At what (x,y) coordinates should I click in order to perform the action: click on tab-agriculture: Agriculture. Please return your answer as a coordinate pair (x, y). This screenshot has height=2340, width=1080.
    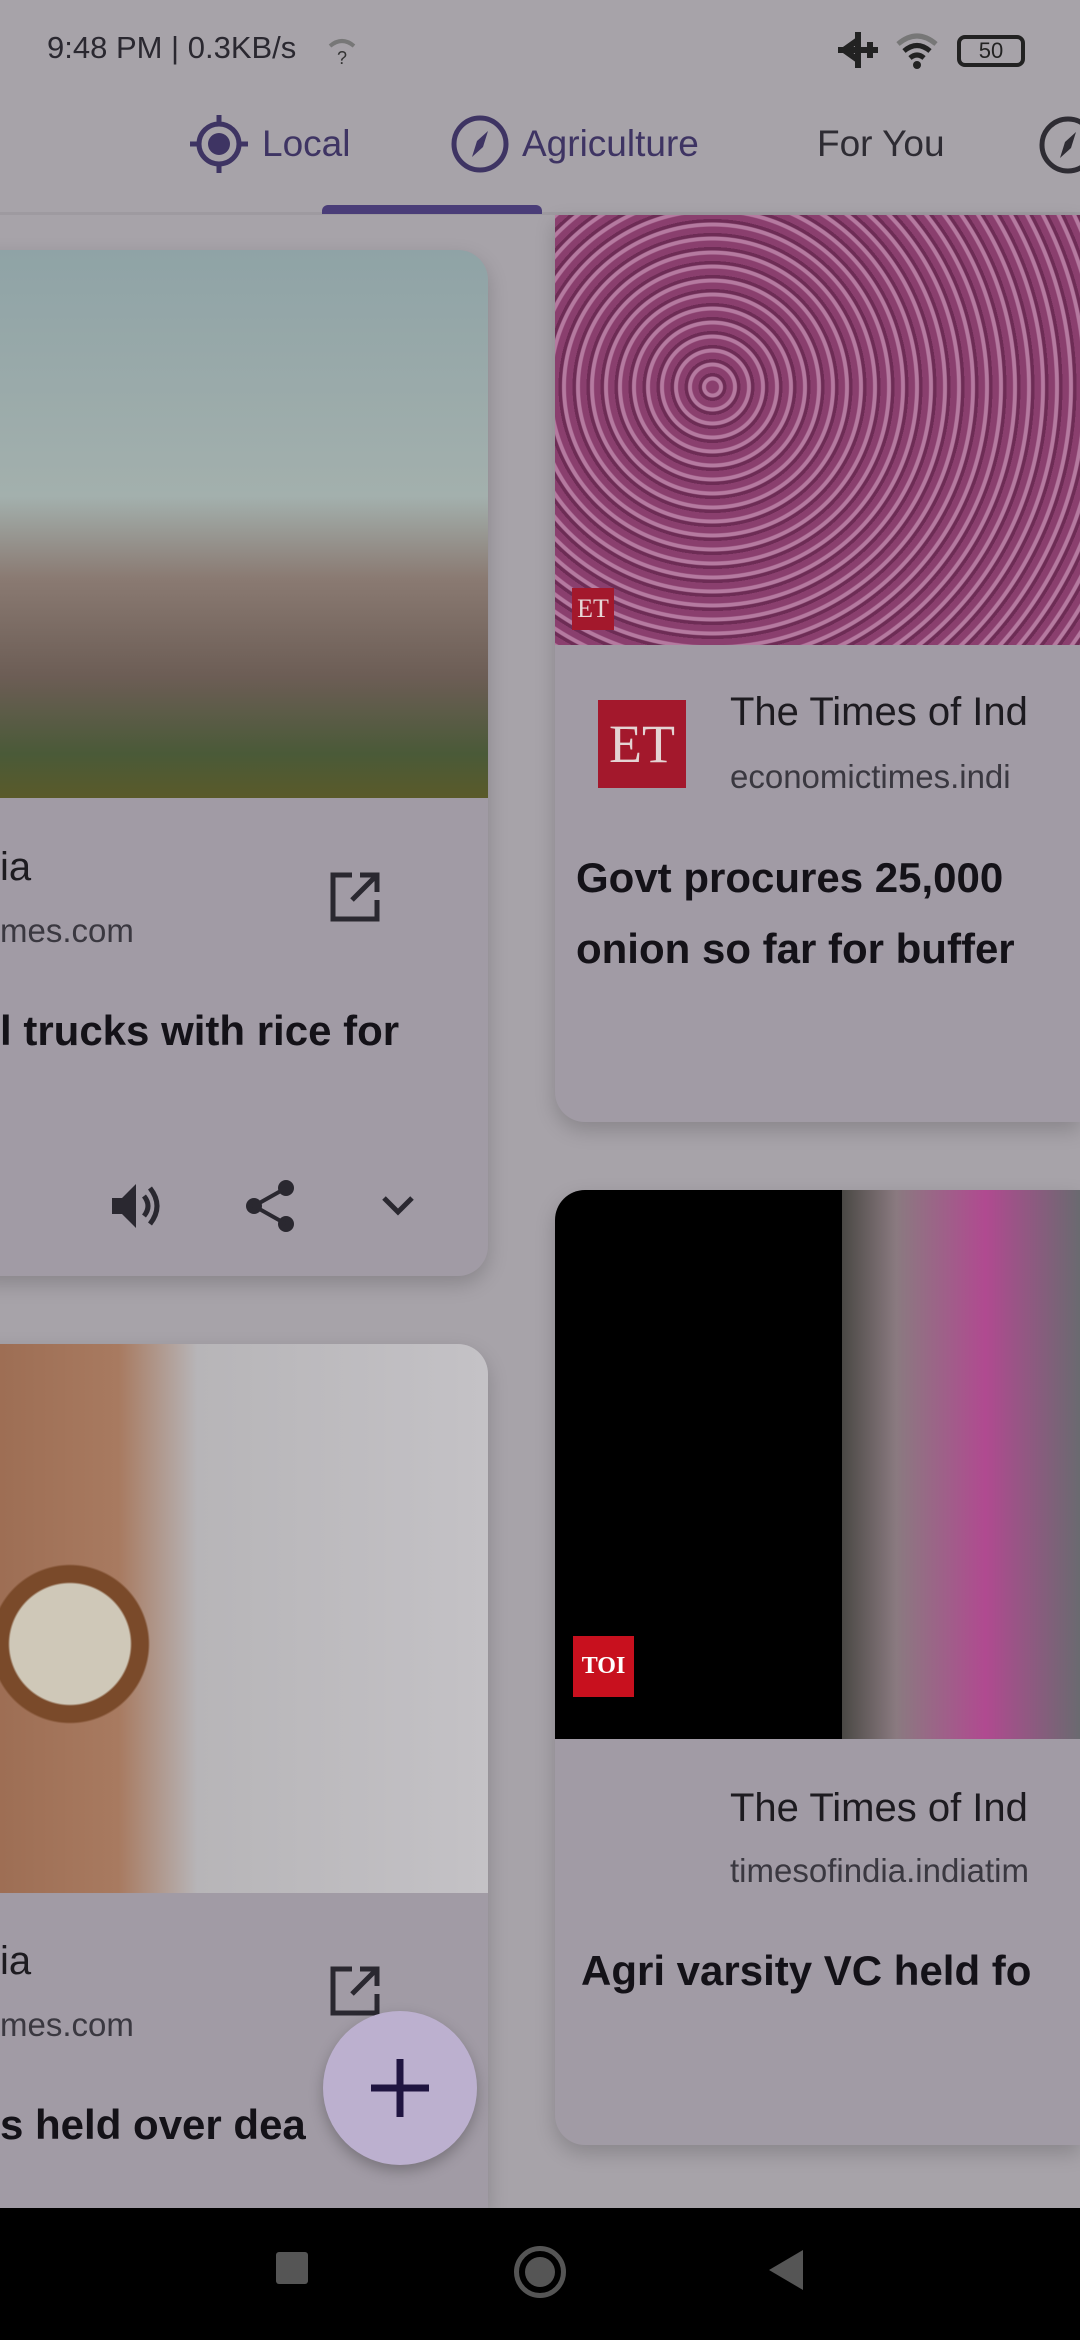
    Looking at the image, I should click on (574, 144).